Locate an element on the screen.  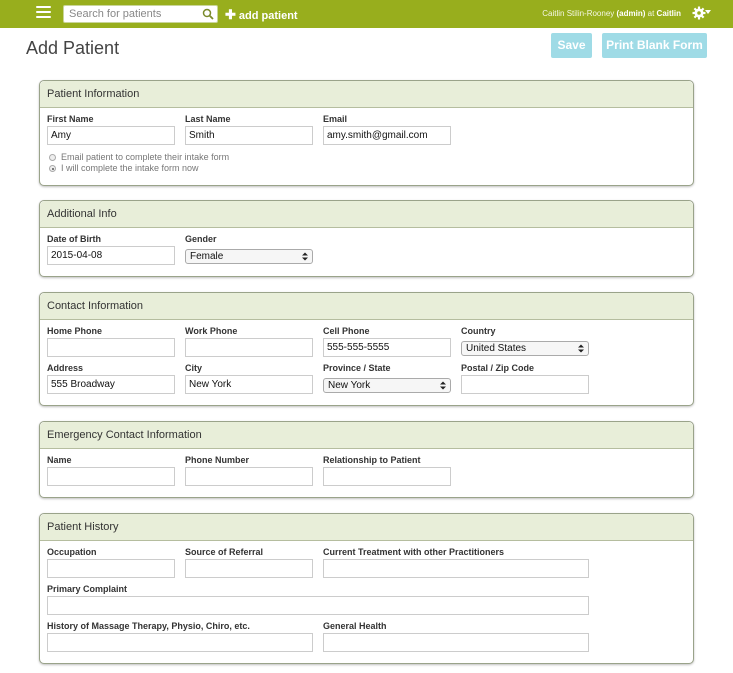
self-intake-option: I will complete the intake form now is located at coordinates (124, 168).